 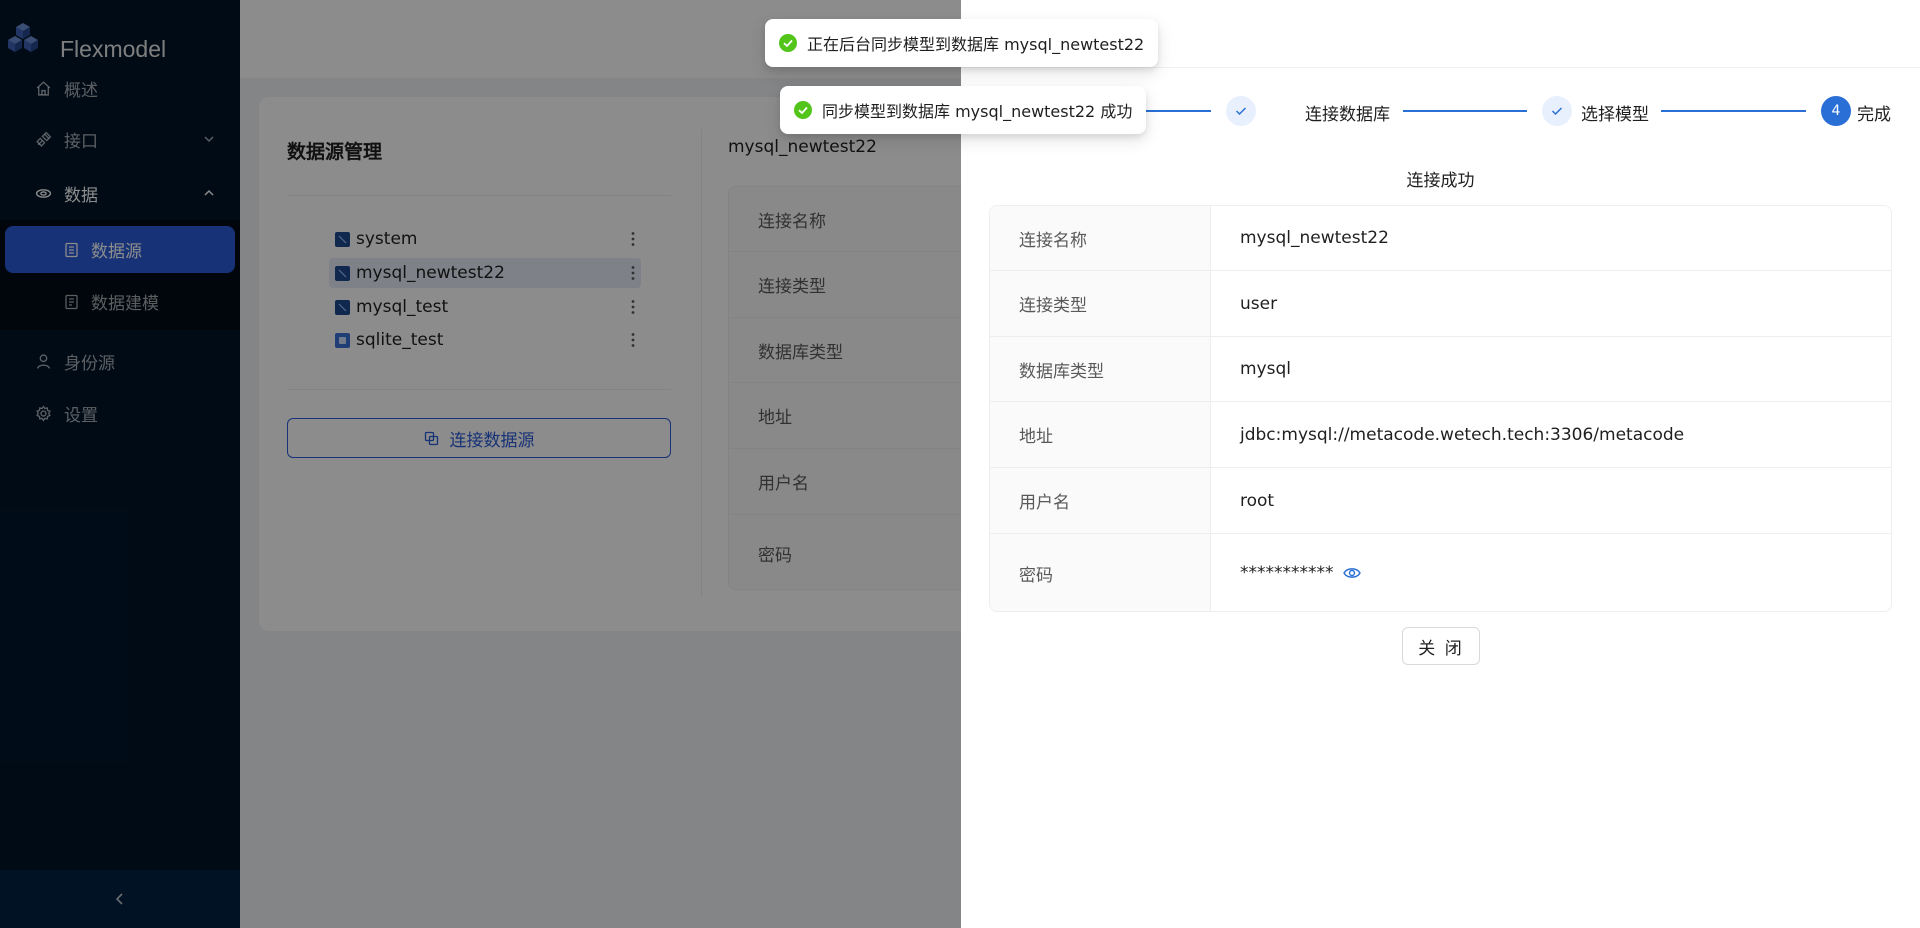 What do you see at coordinates (1259, 303) in the screenshot?
I see `row-value: user` at bounding box center [1259, 303].